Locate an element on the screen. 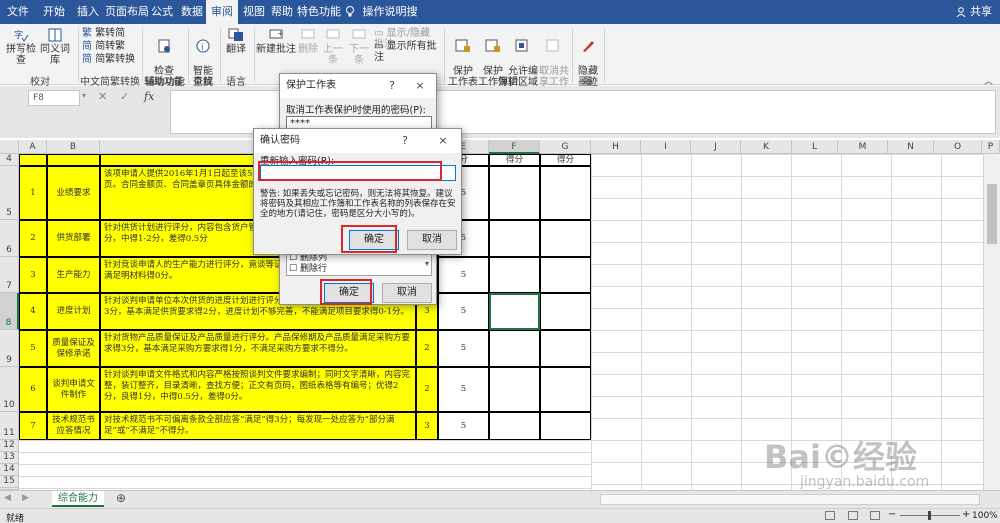 The width and height of the screenshot is (1000, 523). zoom-slider-thumb is located at coordinates (929, 515).